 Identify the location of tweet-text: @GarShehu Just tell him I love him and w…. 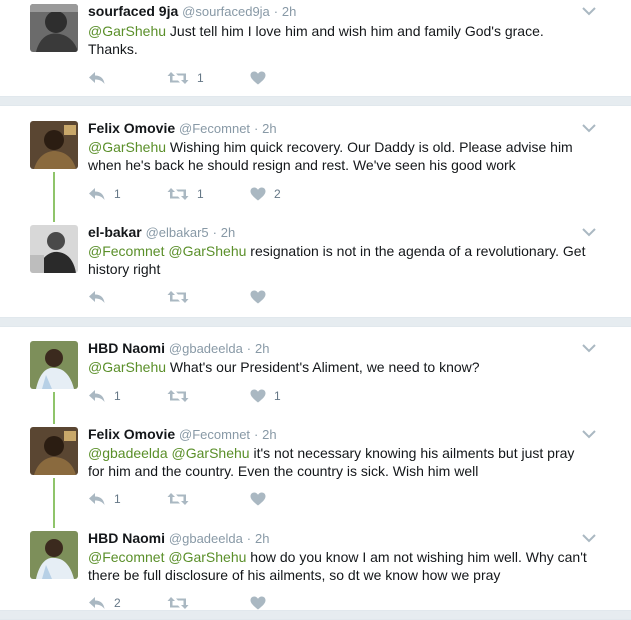
(348, 40).